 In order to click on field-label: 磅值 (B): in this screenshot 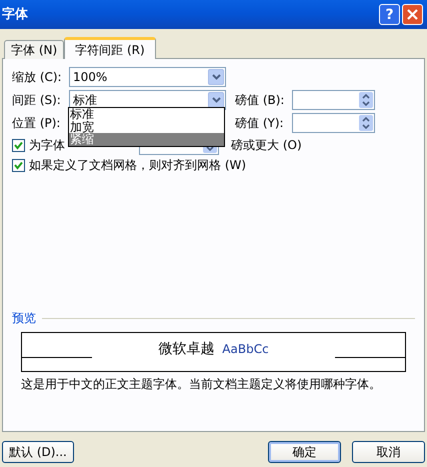, I will do `click(260, 100)`.